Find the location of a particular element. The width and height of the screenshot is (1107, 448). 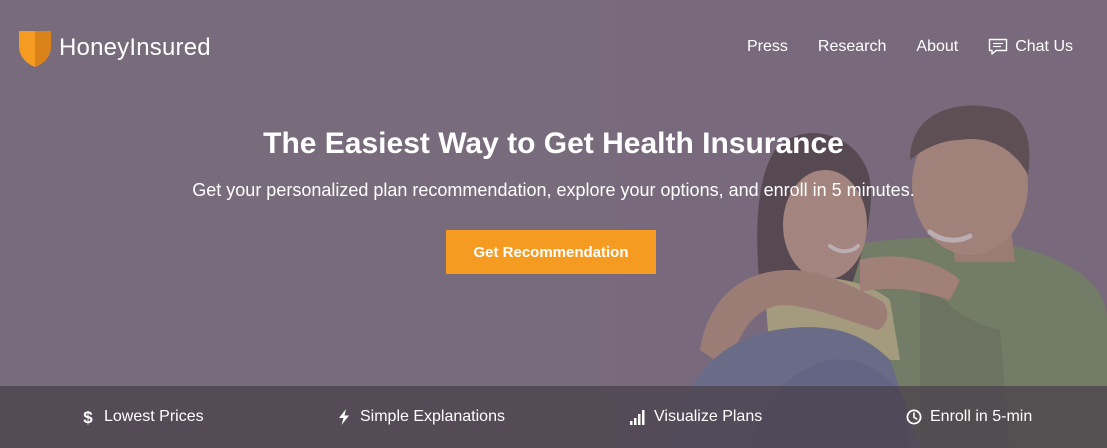

nav-chat-link: Chat Us is located at coordinates (1030, 47).